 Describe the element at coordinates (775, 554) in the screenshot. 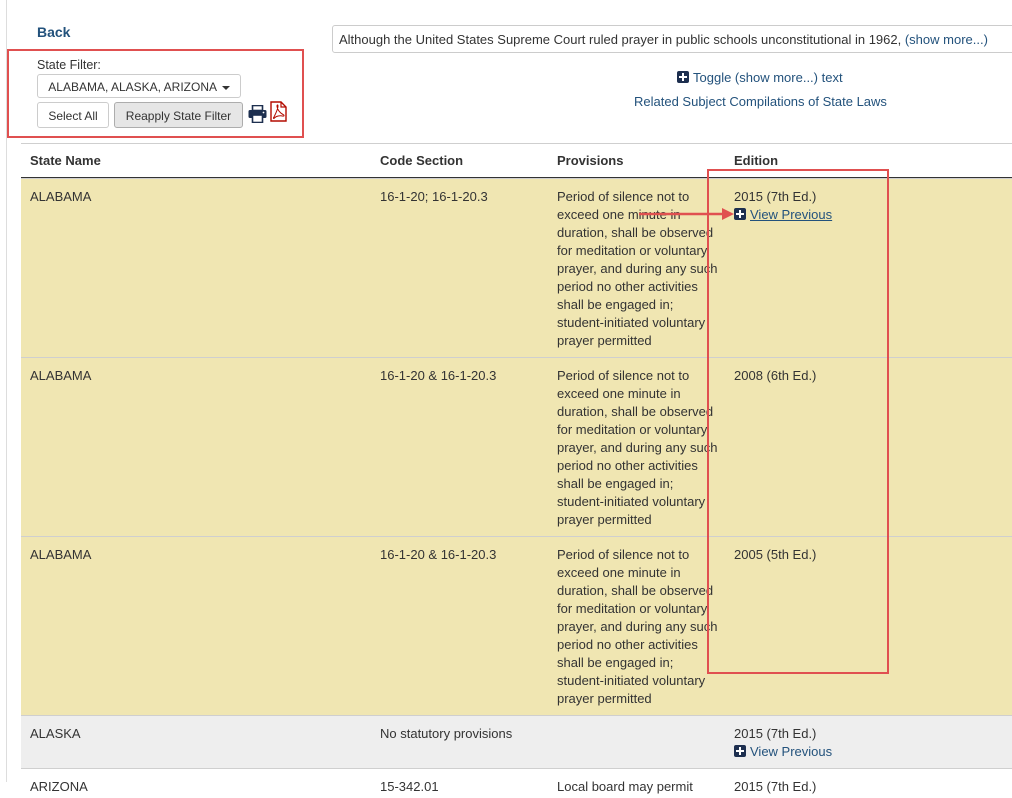

I see `cell-edition: 2005 (5th Ed.)` at that location.